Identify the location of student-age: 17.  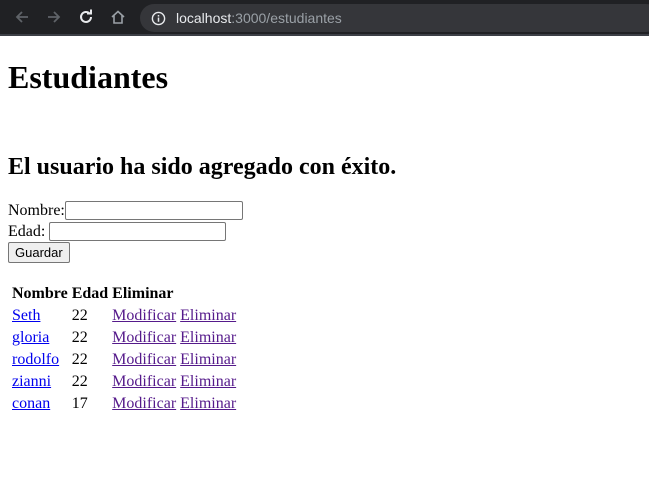
(79, 403).